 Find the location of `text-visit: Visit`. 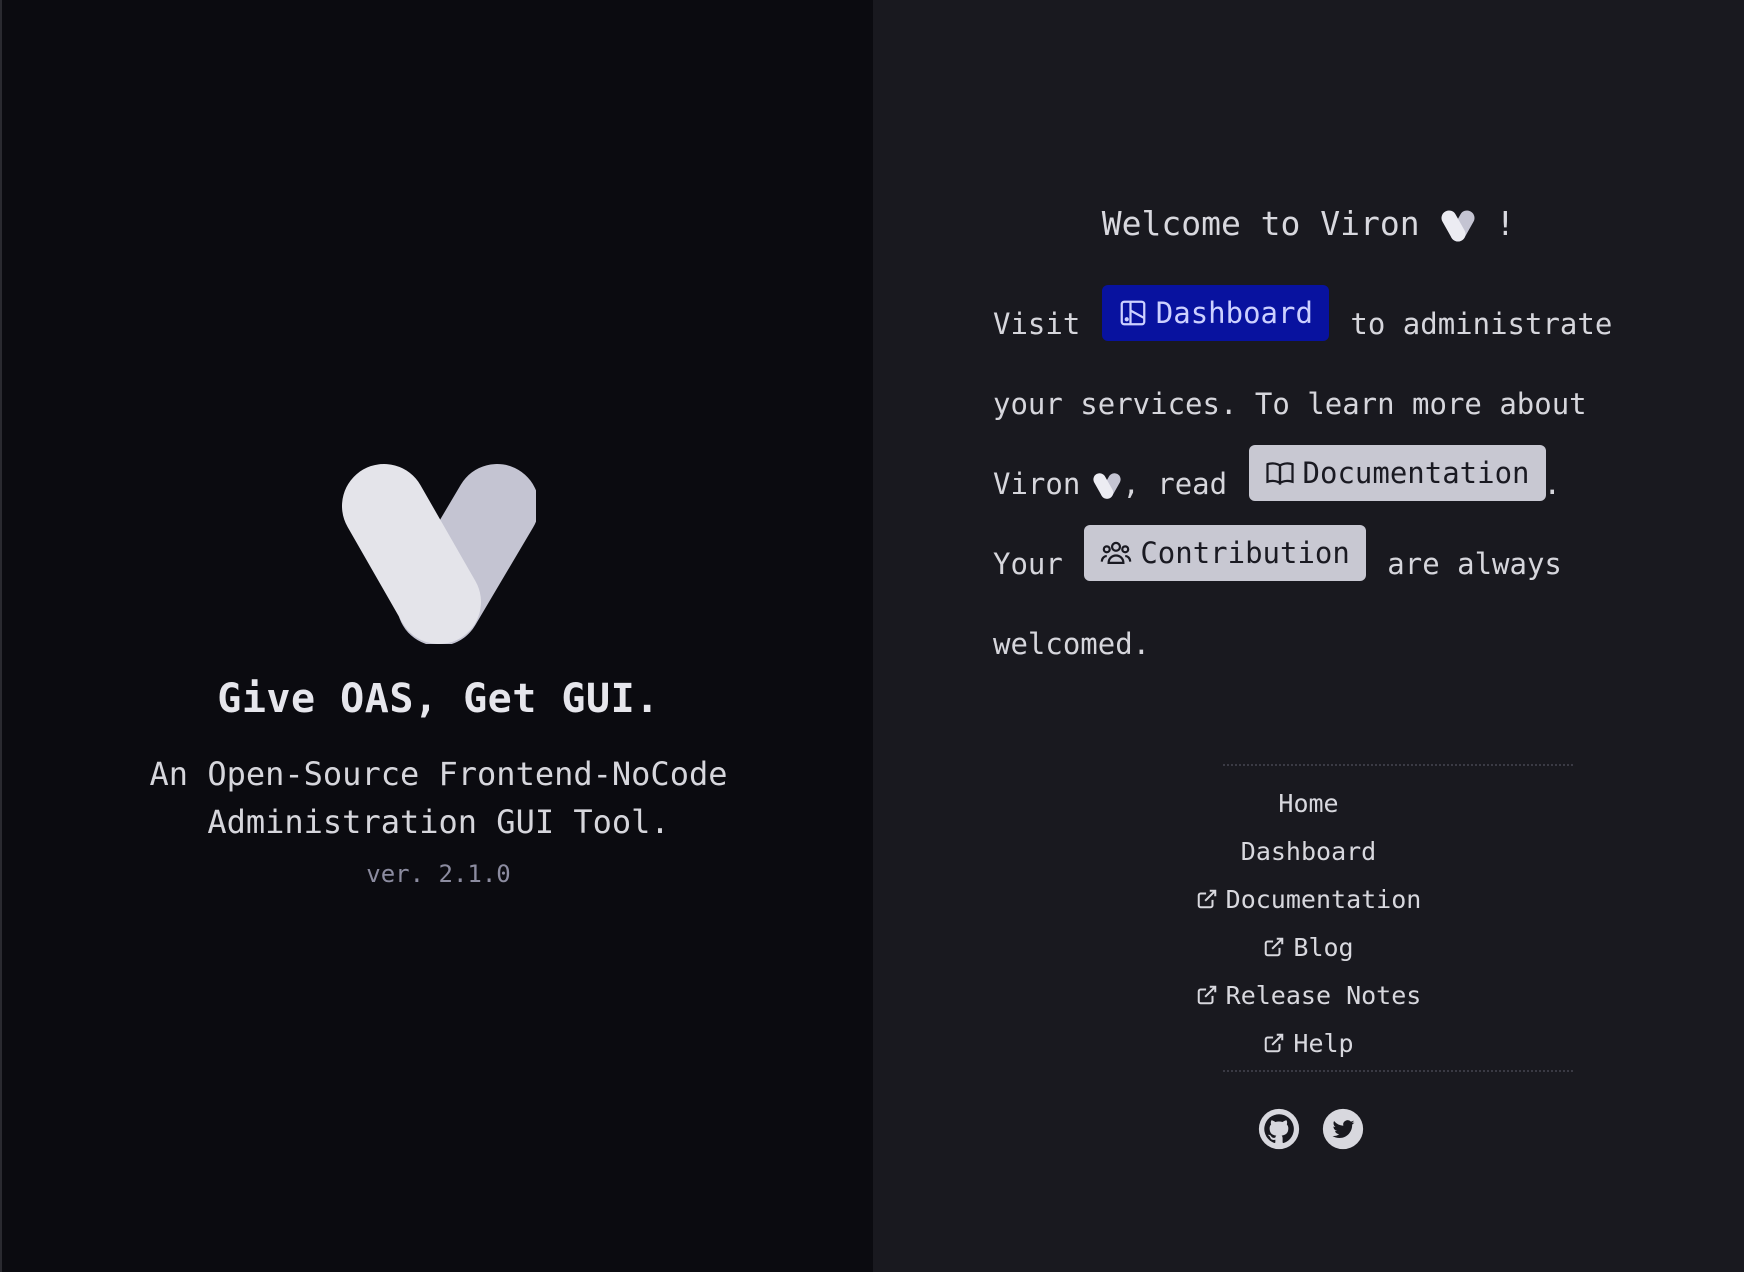

text-visit: Visit is located at coordinates (1037, 324).